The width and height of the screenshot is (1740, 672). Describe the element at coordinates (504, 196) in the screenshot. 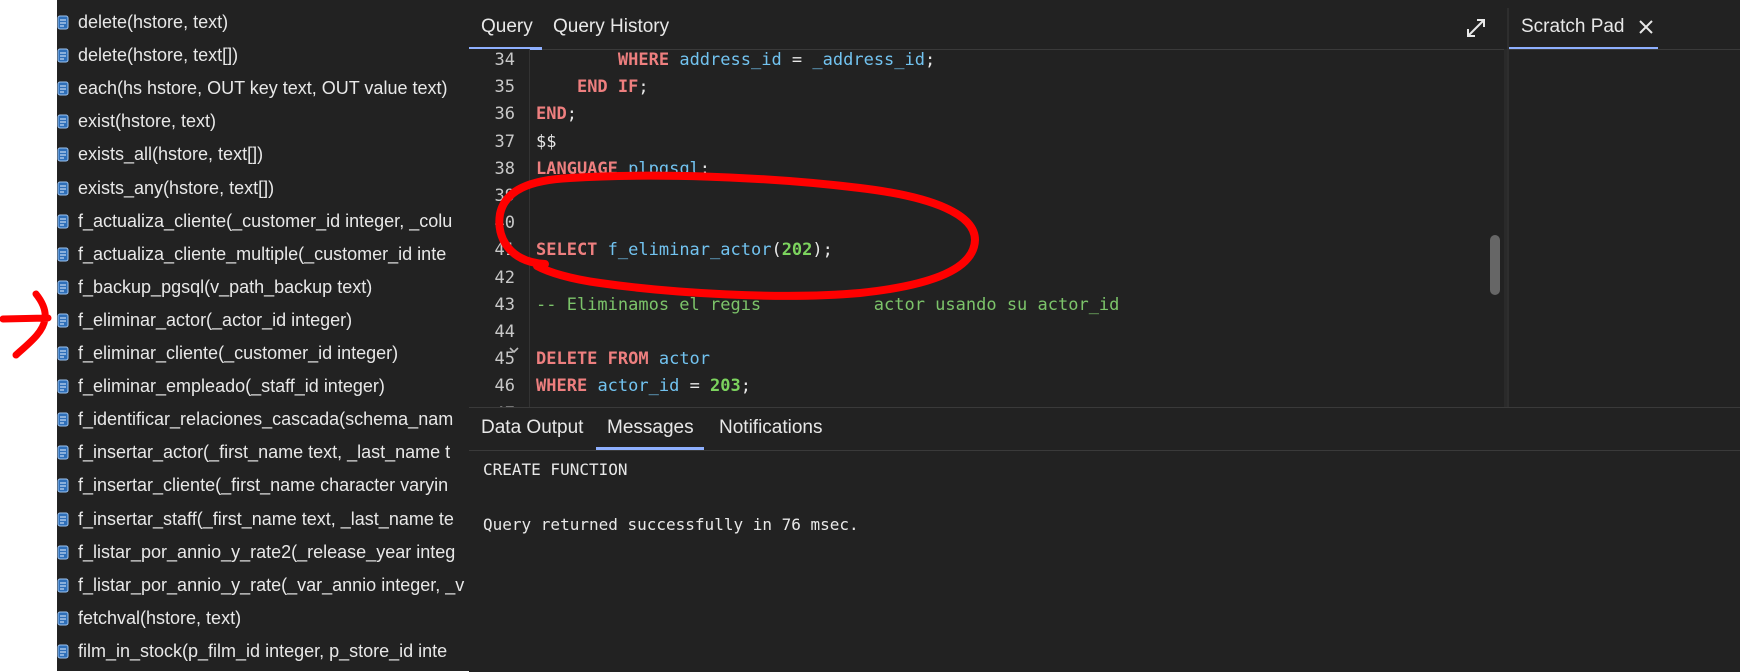

I see `line-number: 39` at that location.